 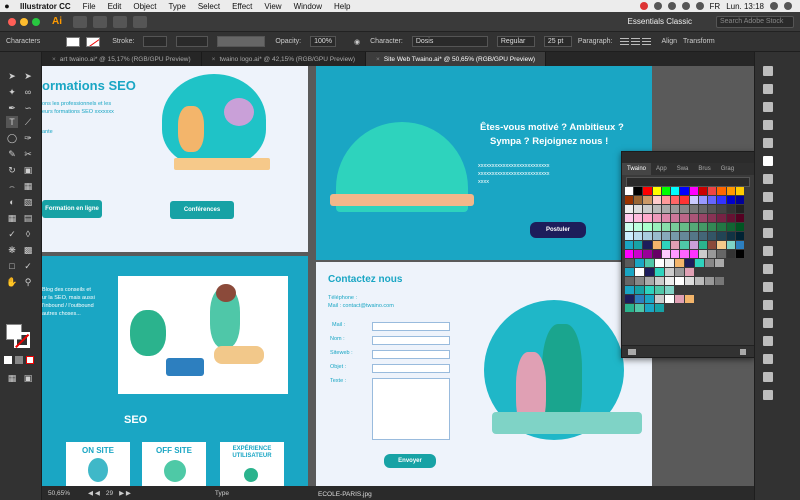 What do you see at coordinates (768, 341) in the screenshot?
I see `character-icon` at bounding box center [768, 341].